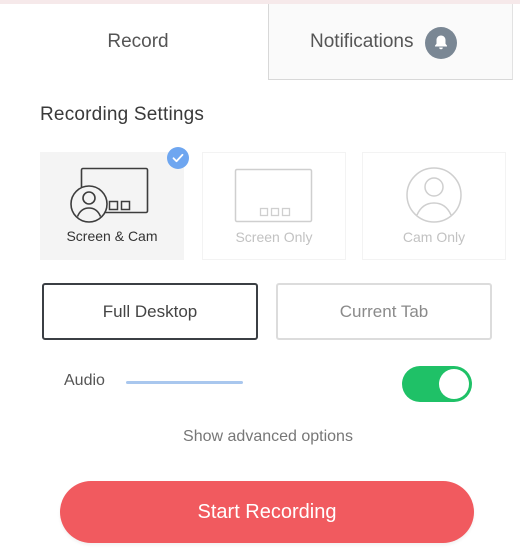 The width and height of the screenshot is (520, 560). What do you see at coordinates (437, 384) in the screenshot?
I see `audio-toggle` at bounding box center [437, 384].